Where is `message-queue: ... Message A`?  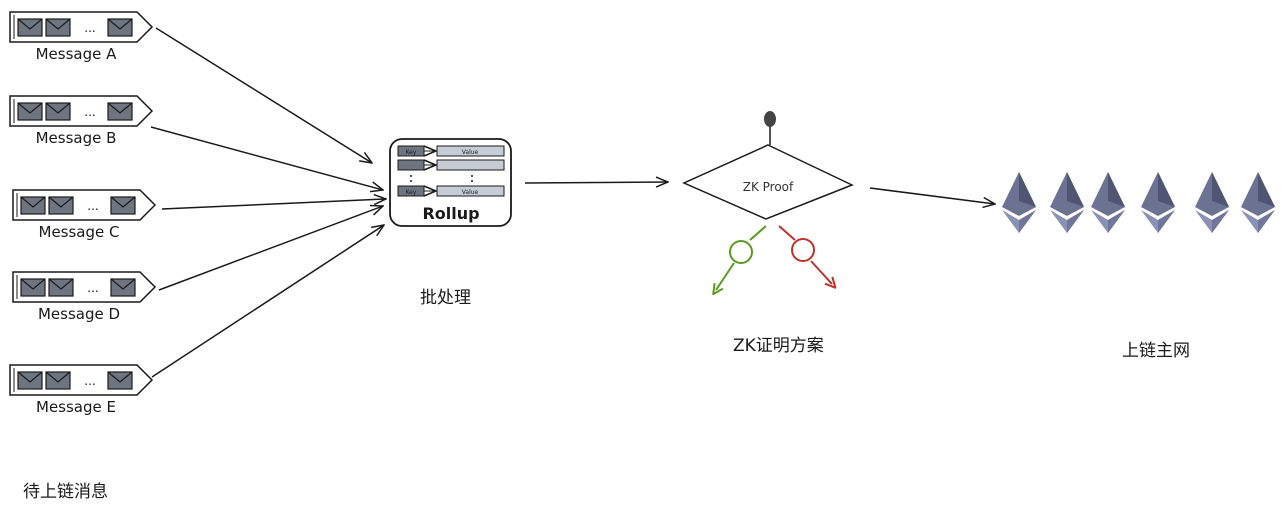 message-queue: ... Message A is located at coordinates (81, 37).